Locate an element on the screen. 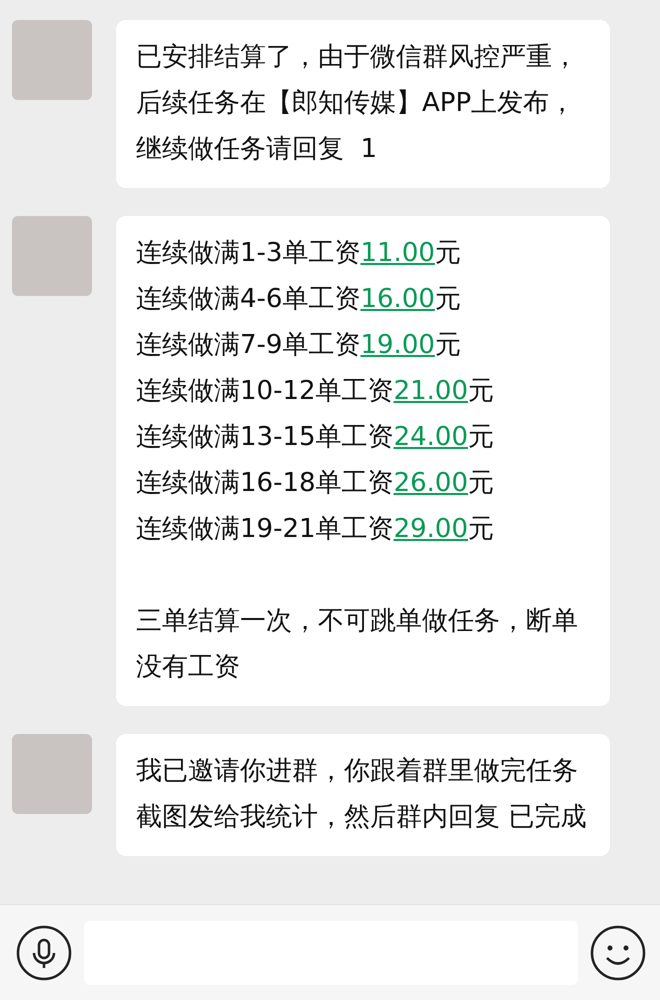 The width and height of the screenshot is (660, 1000). message-text: 我已邀请你进群，你跟着群里做完任务截图发给我统计，然后群内回复 已完成 is located at coordinates (362, 794).